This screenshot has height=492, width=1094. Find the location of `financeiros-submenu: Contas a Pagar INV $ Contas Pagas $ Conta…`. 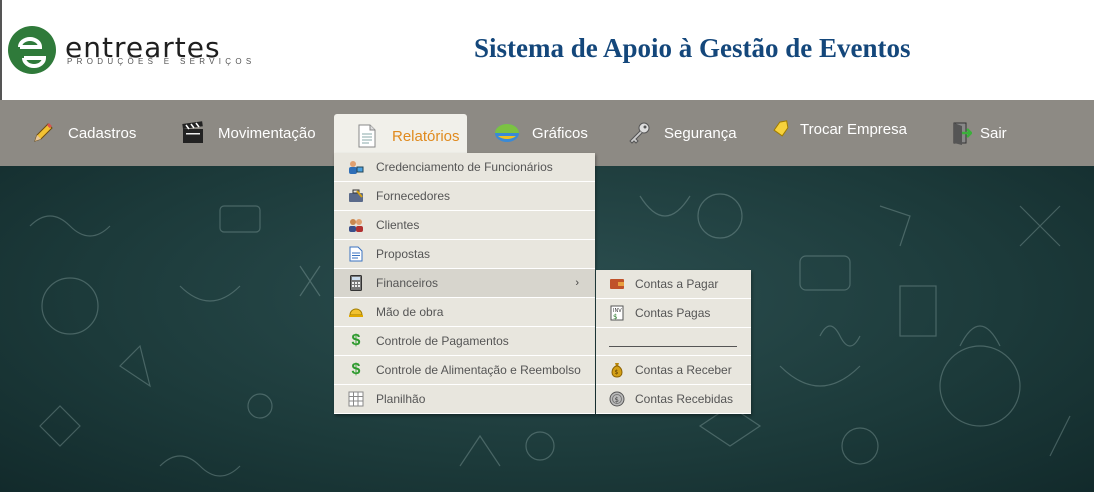

financeiros-submenu: Contas a Pagar INV $ Contas Pagas $ Conta… is located at coordinates (673, 342).